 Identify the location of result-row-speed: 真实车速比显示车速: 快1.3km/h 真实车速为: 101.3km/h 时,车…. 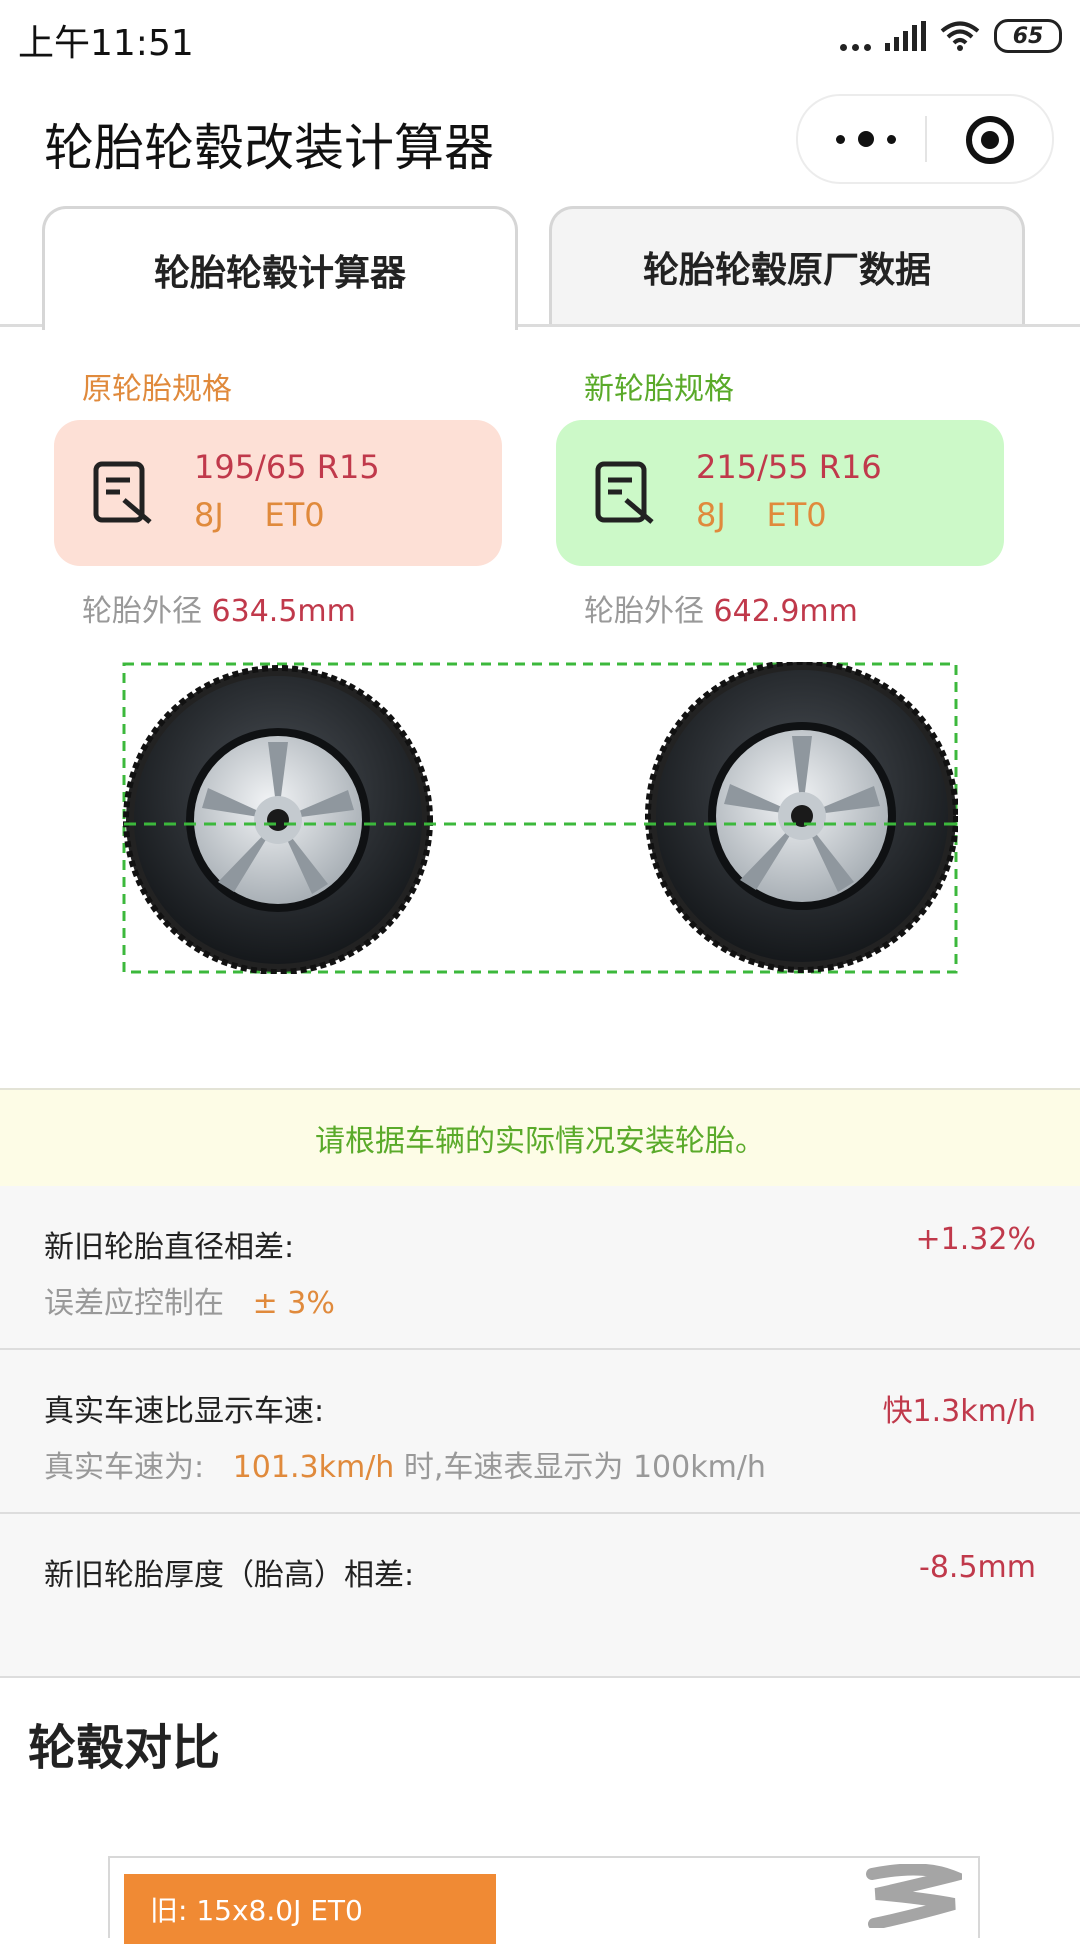
(540, 1432).